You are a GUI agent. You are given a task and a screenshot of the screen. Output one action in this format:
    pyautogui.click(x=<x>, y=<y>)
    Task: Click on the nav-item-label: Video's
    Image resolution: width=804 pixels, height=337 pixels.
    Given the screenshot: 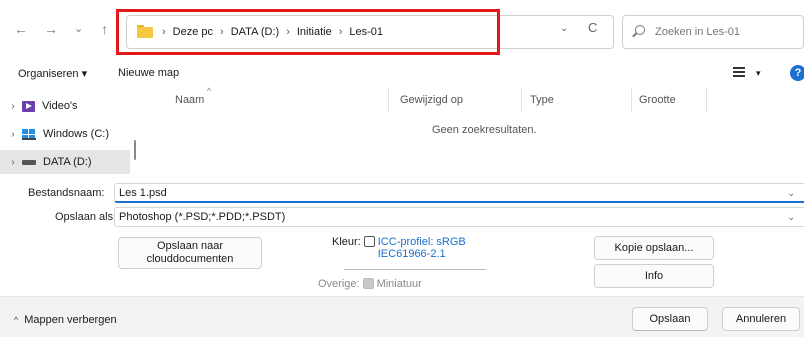 What is the action you would take?
    pyautogui.click(x=60, y=106)
    